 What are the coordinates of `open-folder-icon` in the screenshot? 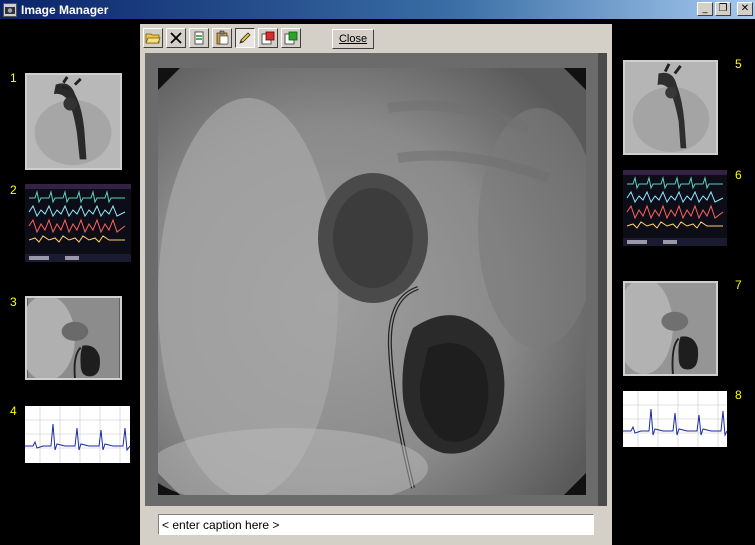 It's located at (153, 38).